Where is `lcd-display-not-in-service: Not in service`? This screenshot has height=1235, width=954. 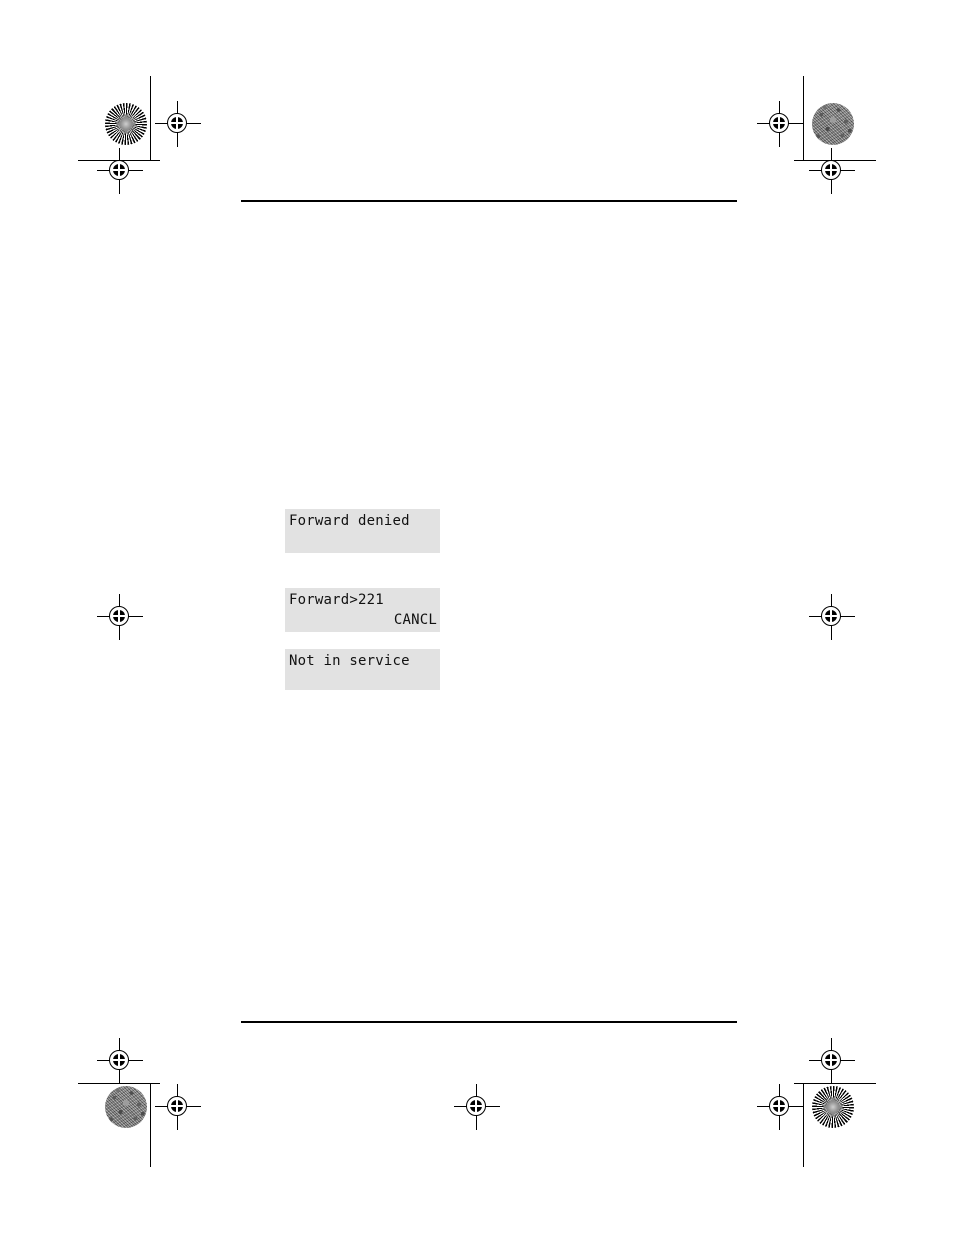 lcd-display-not-in-service: Not in service is located at coordinates (362, 669).